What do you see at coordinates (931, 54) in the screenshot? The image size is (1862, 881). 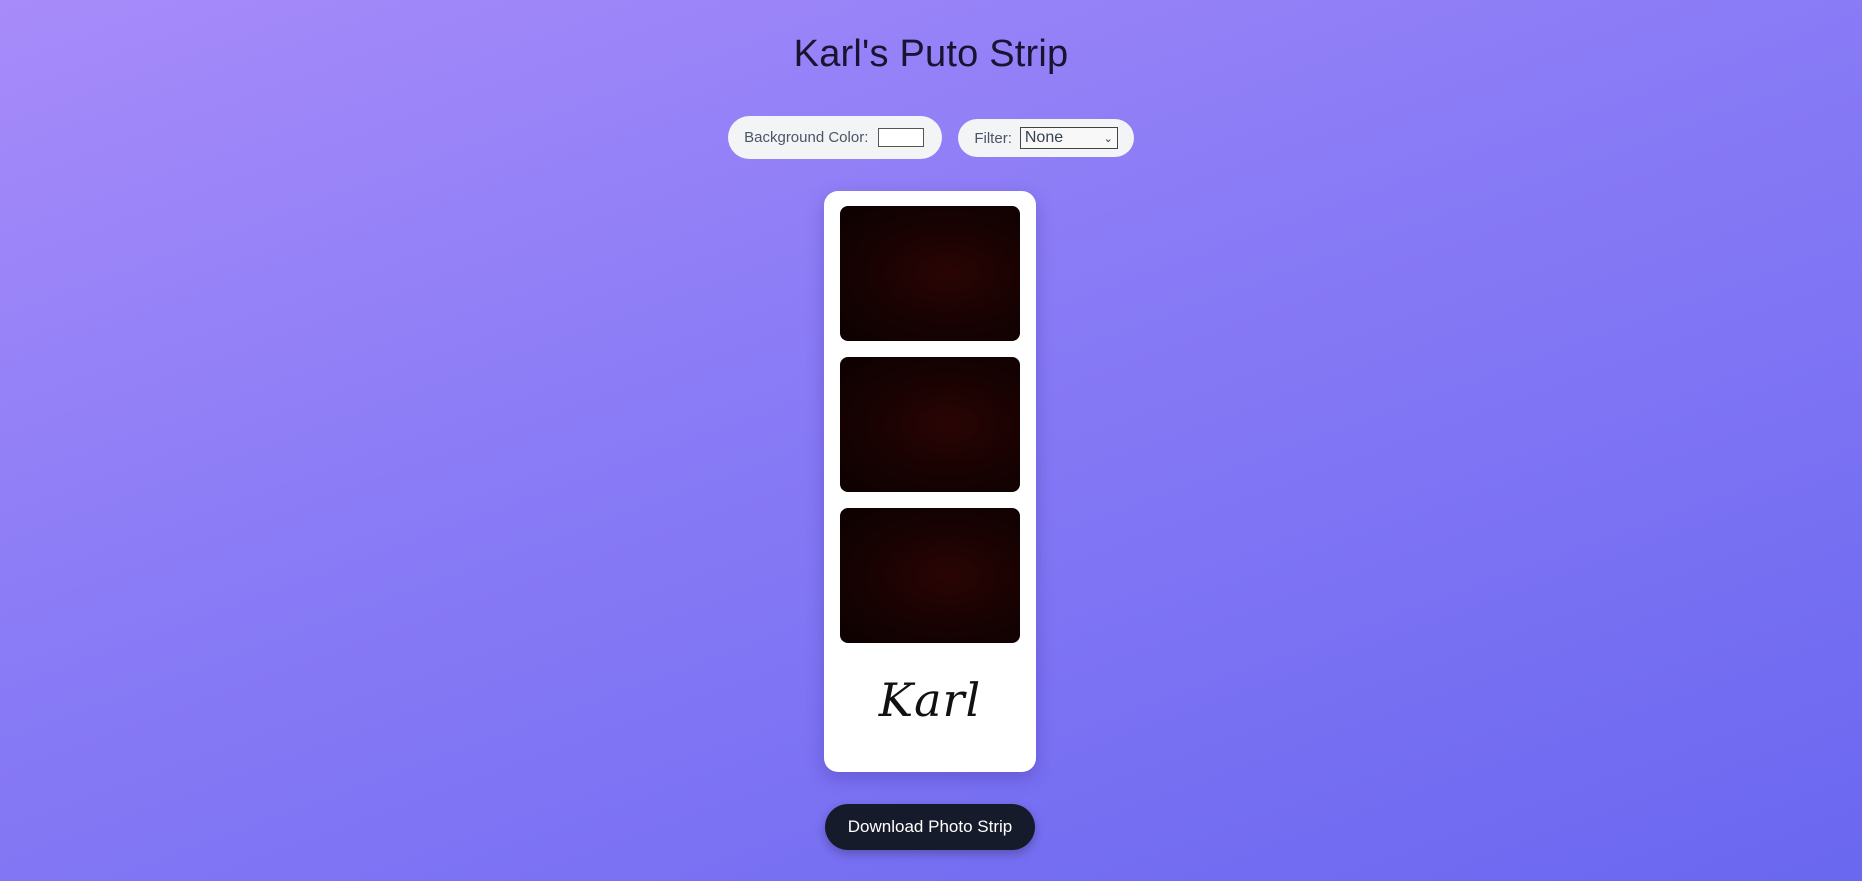 I see `page-title: Karl's Puto Strip` at bounding box center [931, 54].